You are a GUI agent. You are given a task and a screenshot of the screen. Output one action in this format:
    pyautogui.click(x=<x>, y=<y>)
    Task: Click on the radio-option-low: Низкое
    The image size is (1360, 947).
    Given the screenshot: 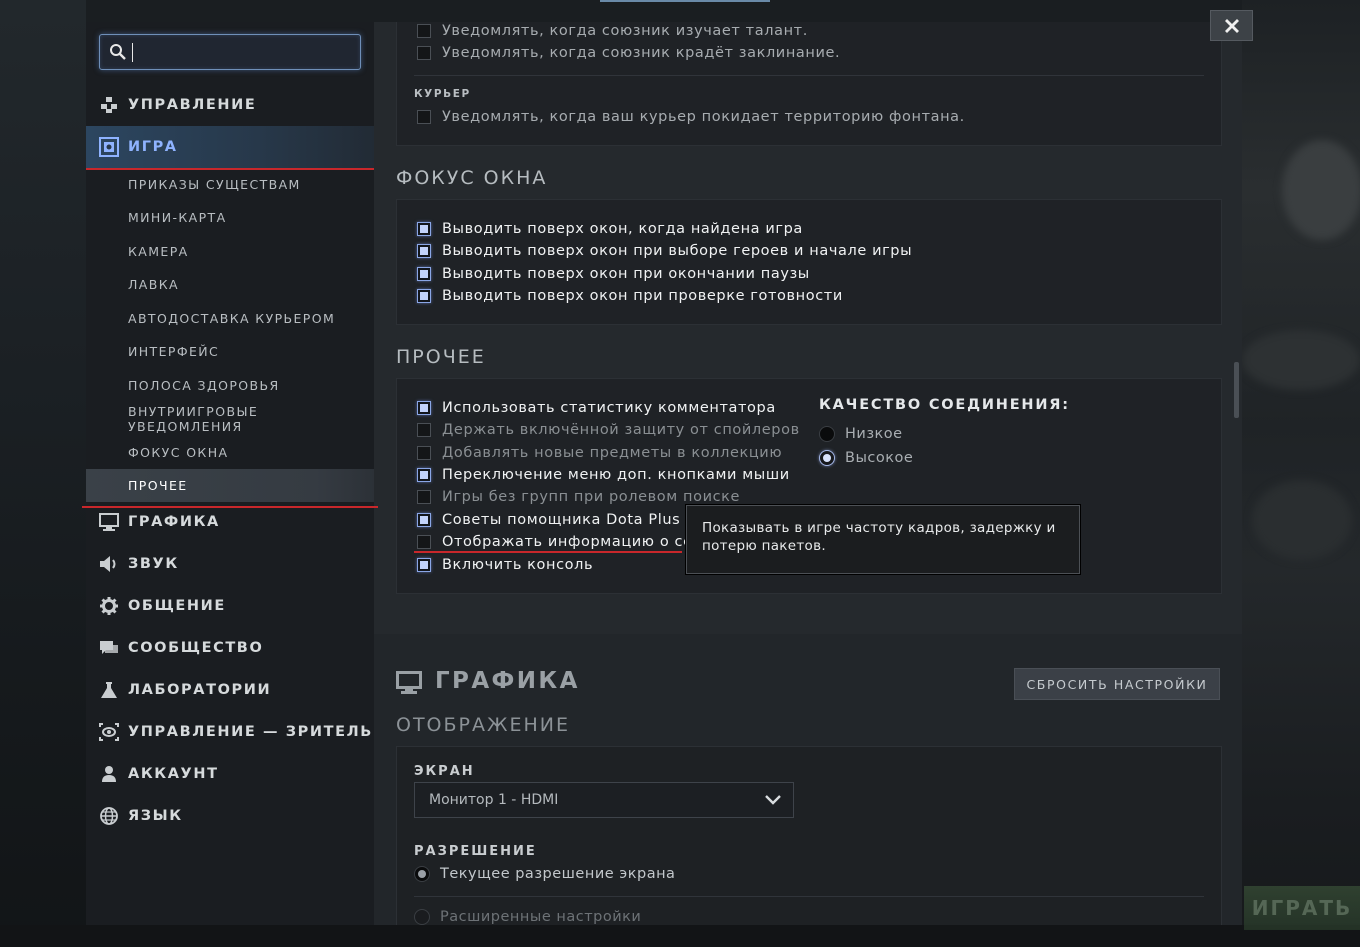 What is the action you would take?
    pyautogui.click(x=861, y=434)
    